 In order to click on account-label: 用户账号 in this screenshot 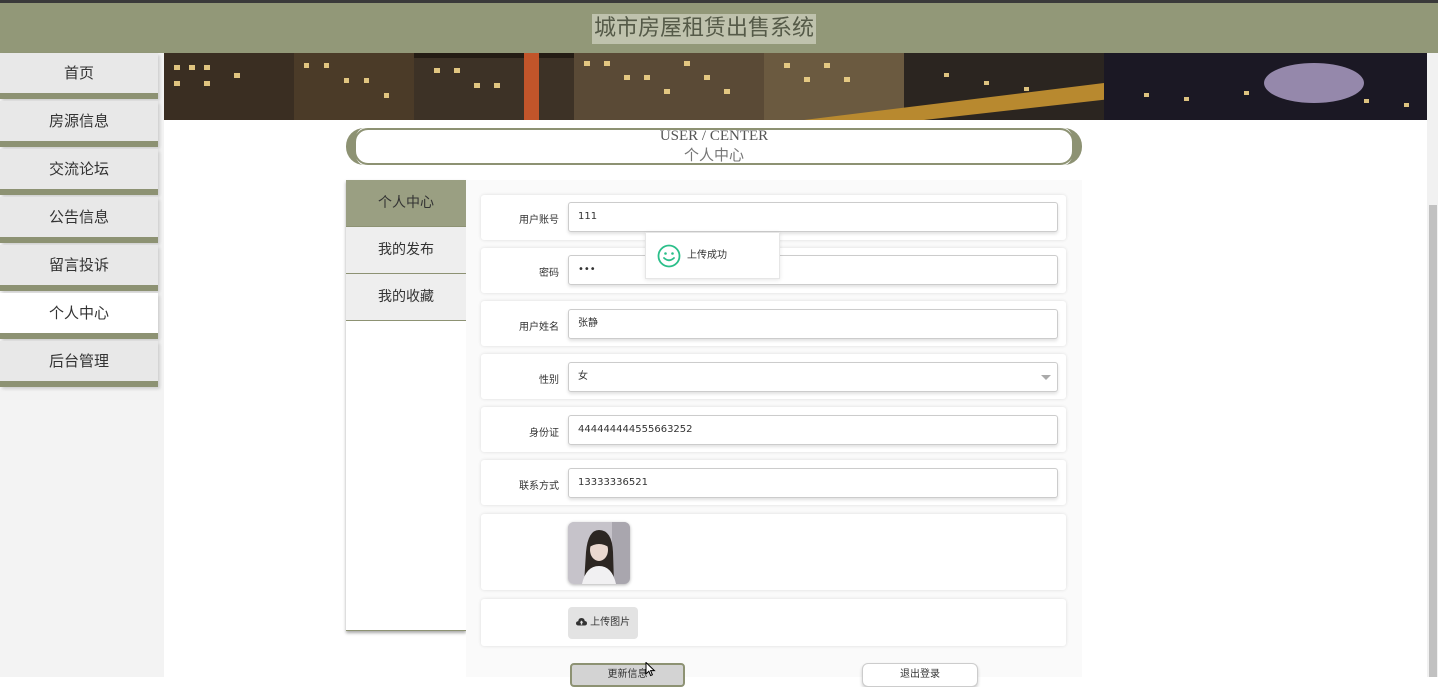, I will do `click(539, 220)`.